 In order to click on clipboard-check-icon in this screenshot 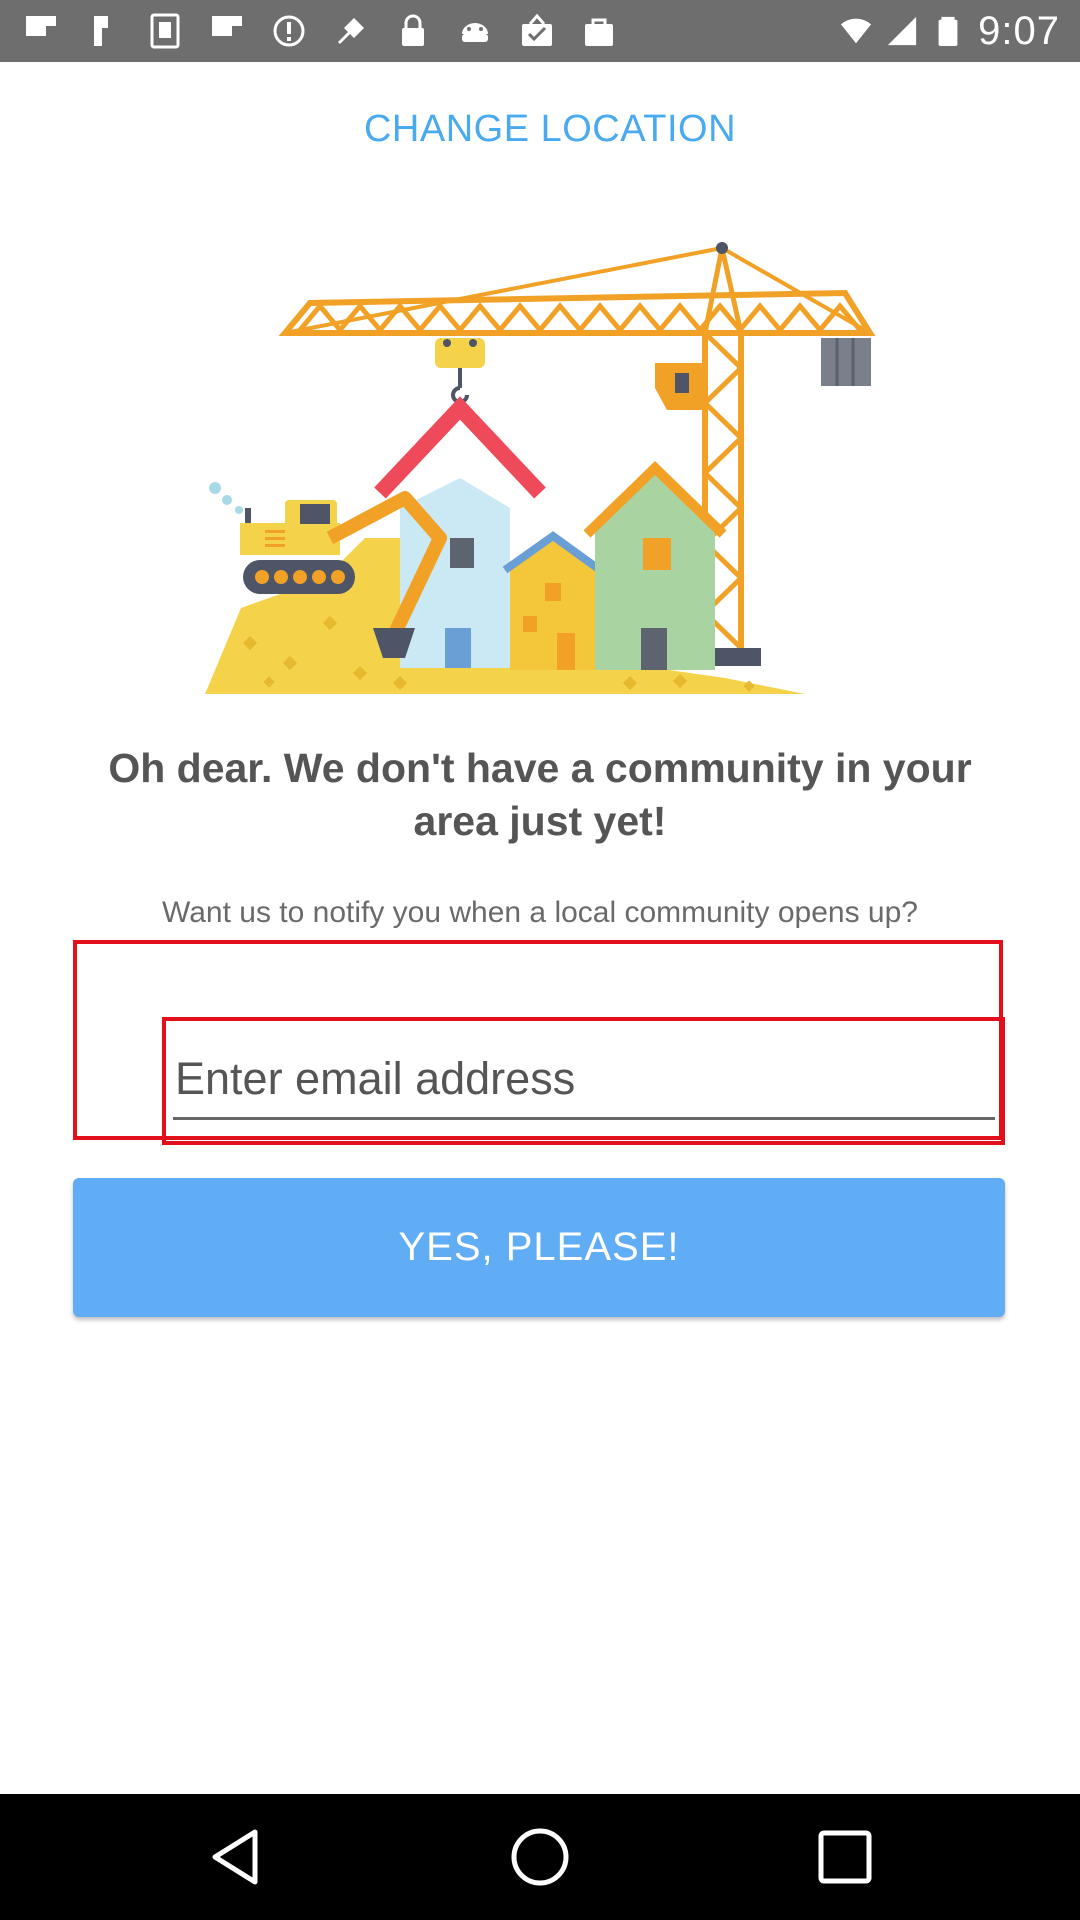, I will do `click(537, 29)`.